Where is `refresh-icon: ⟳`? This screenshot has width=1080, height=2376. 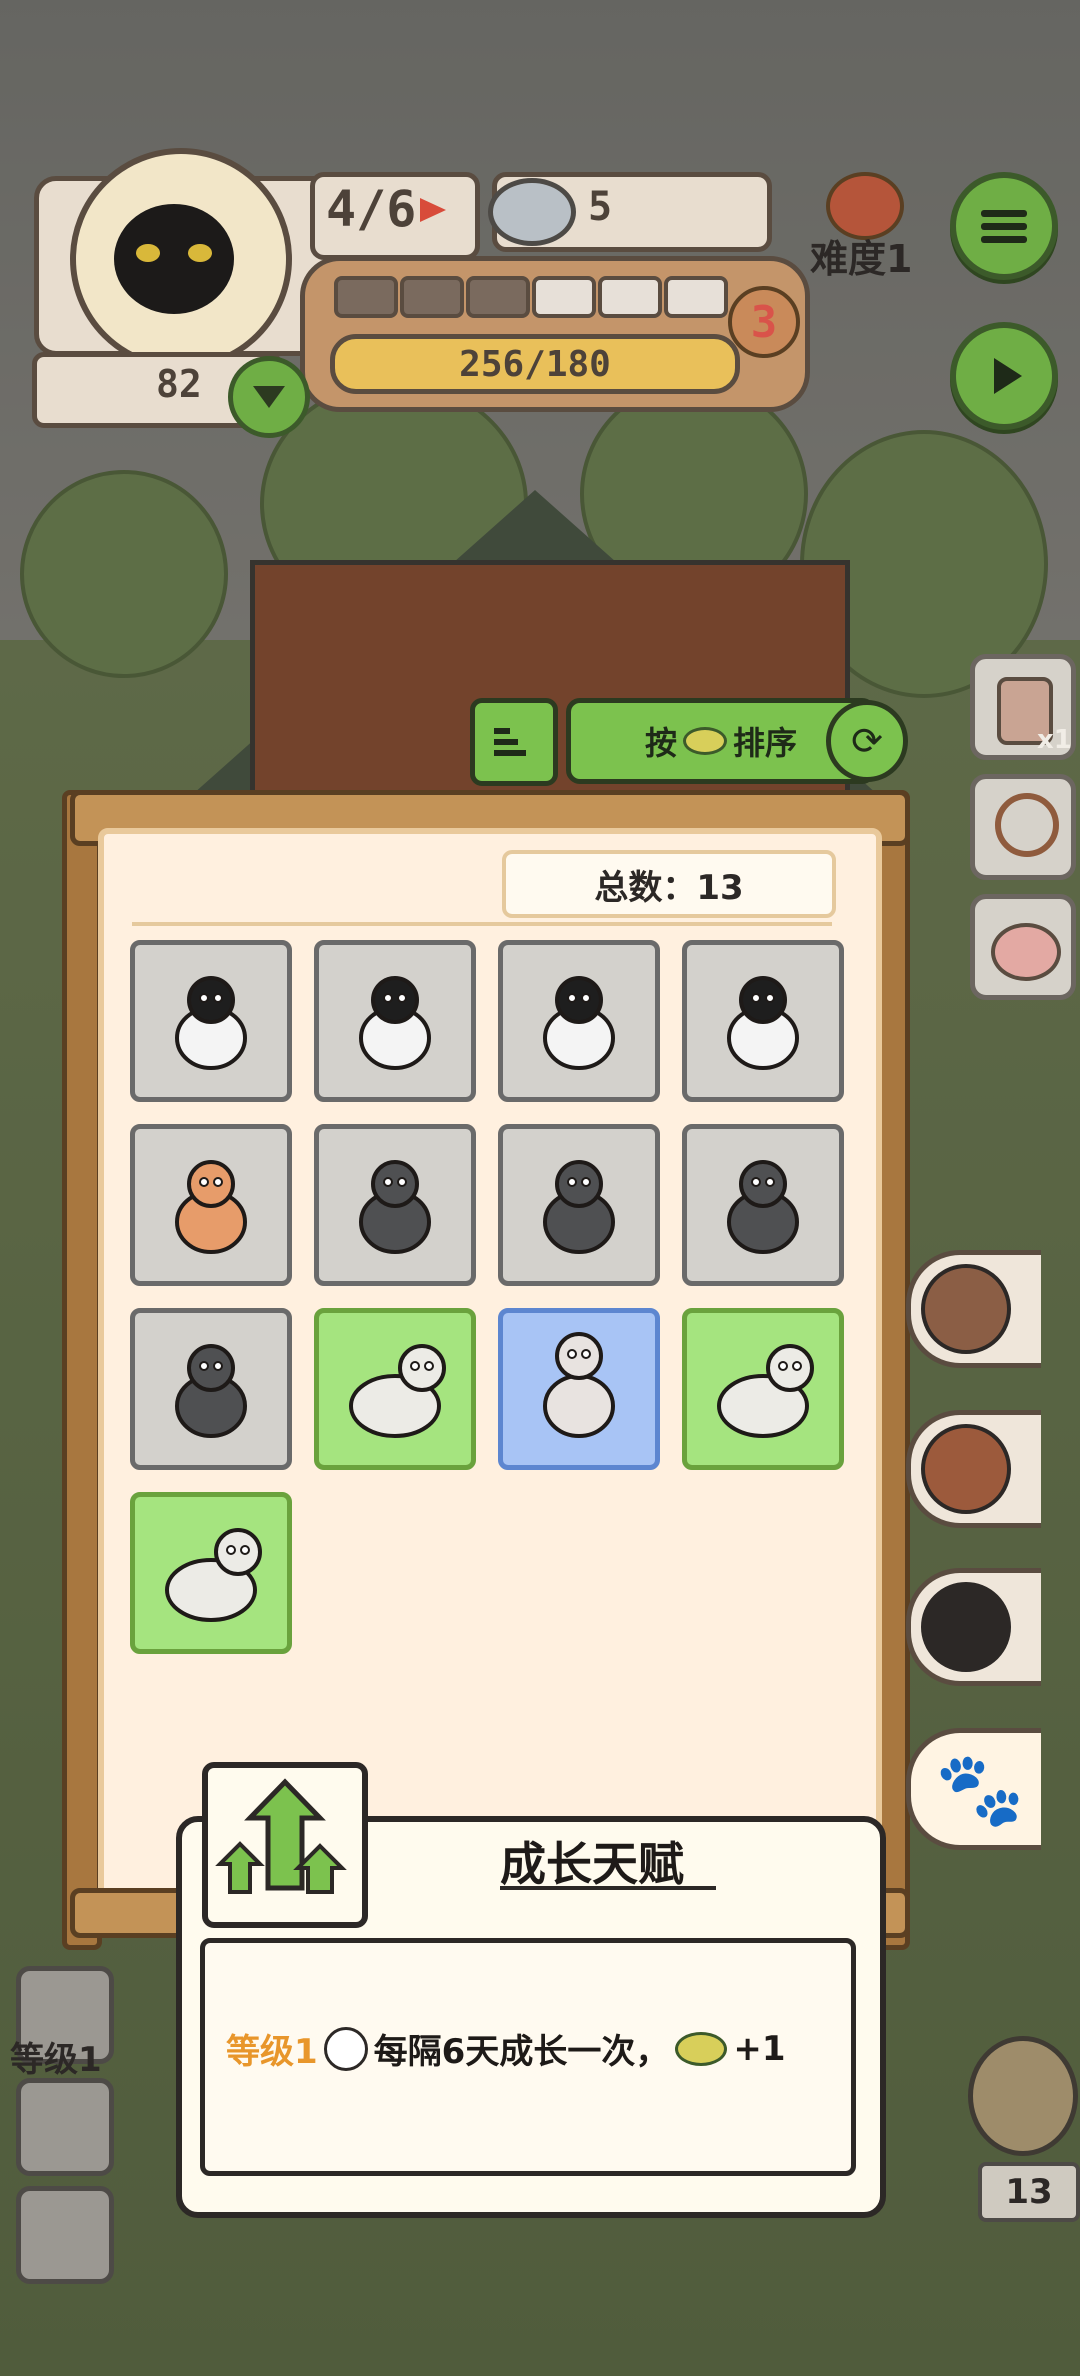
refresh-icon: ⟳ is located at coordinates (867, 741).